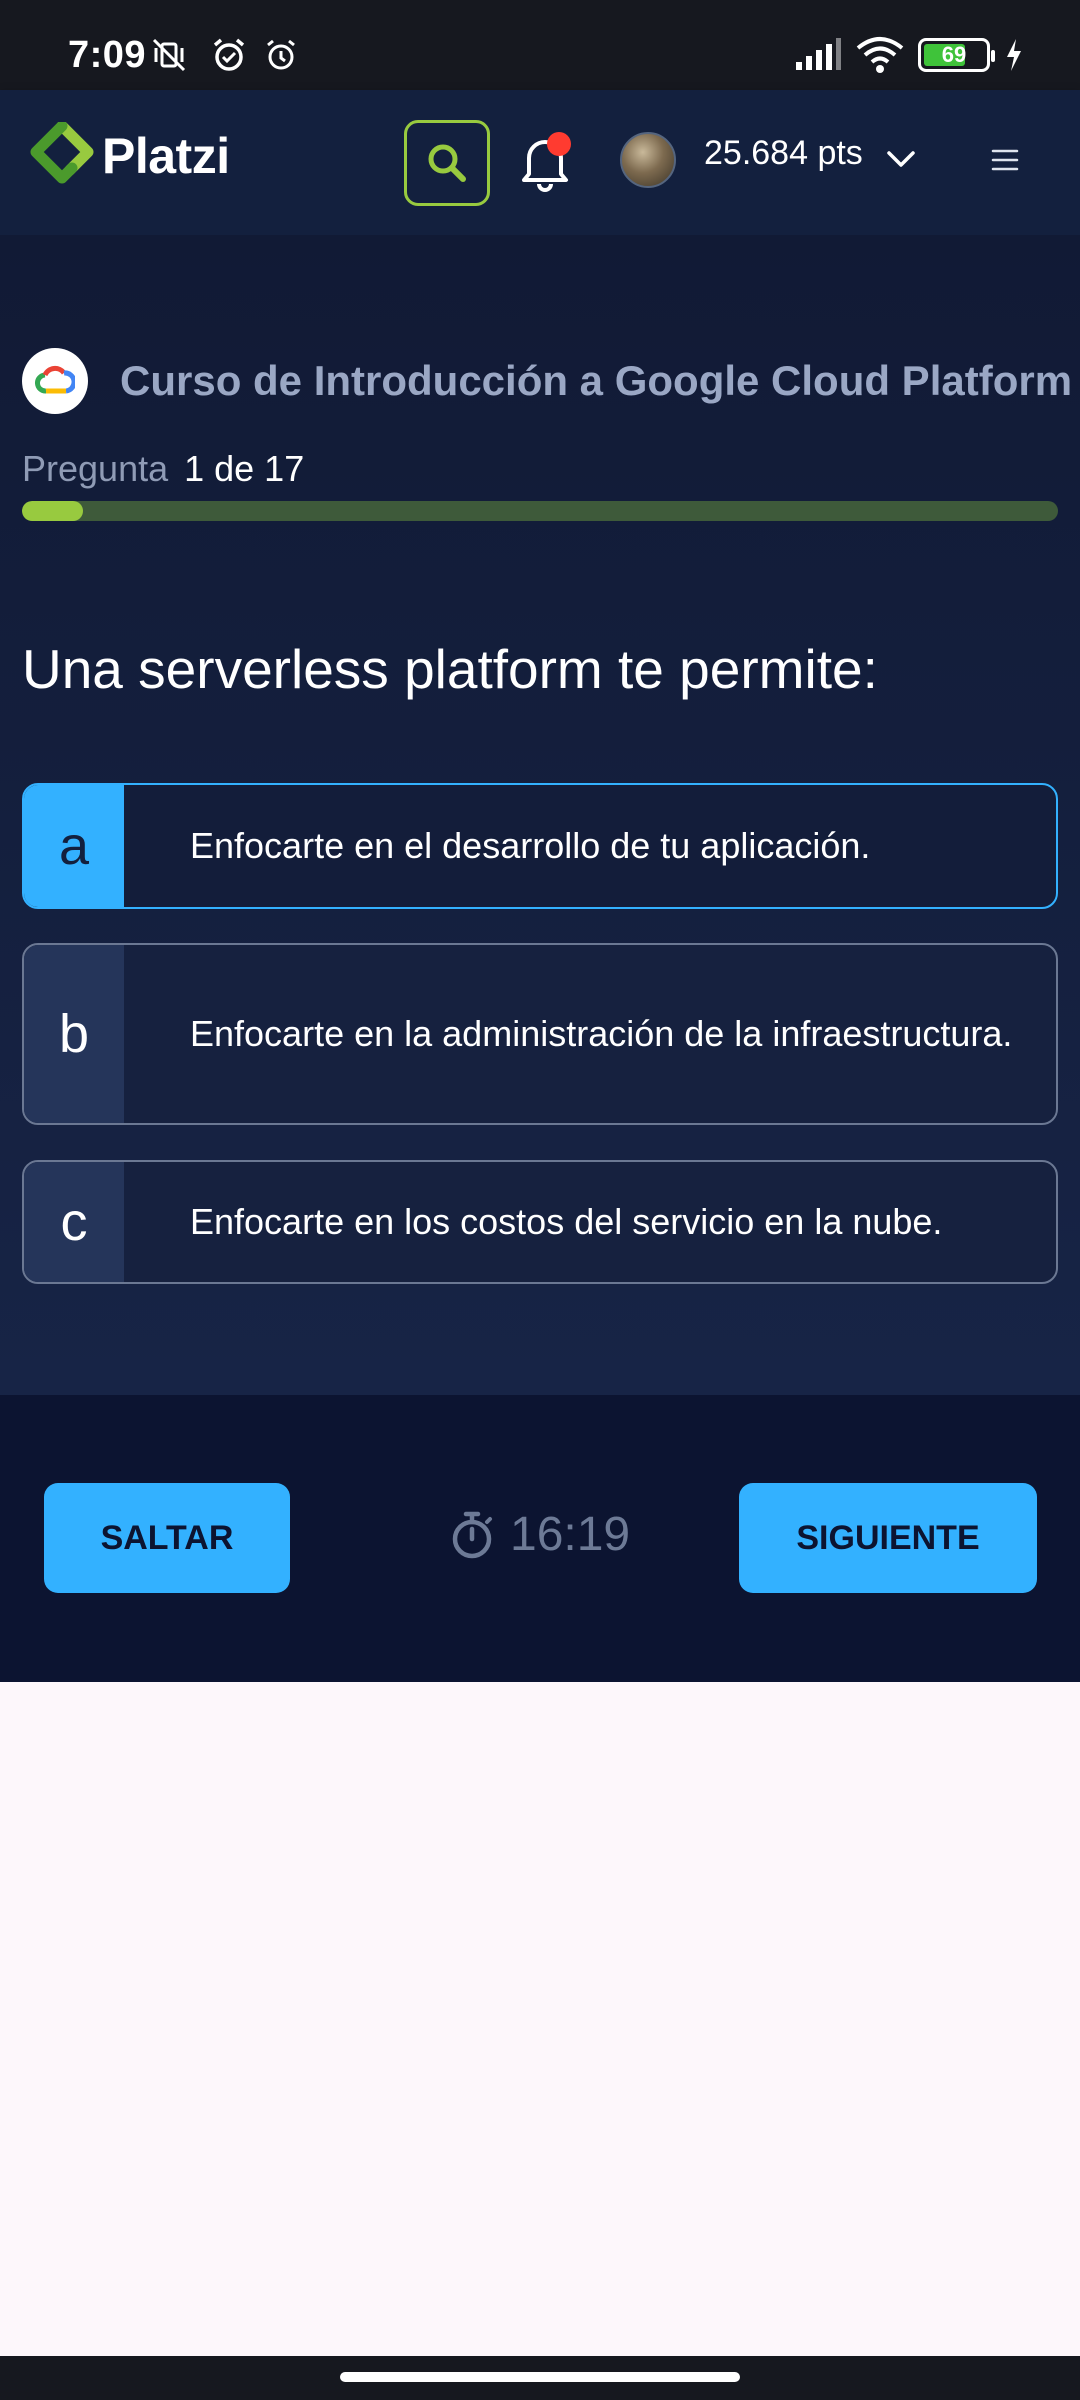  I want to click on timer: 16:19, so click(540, 1534).